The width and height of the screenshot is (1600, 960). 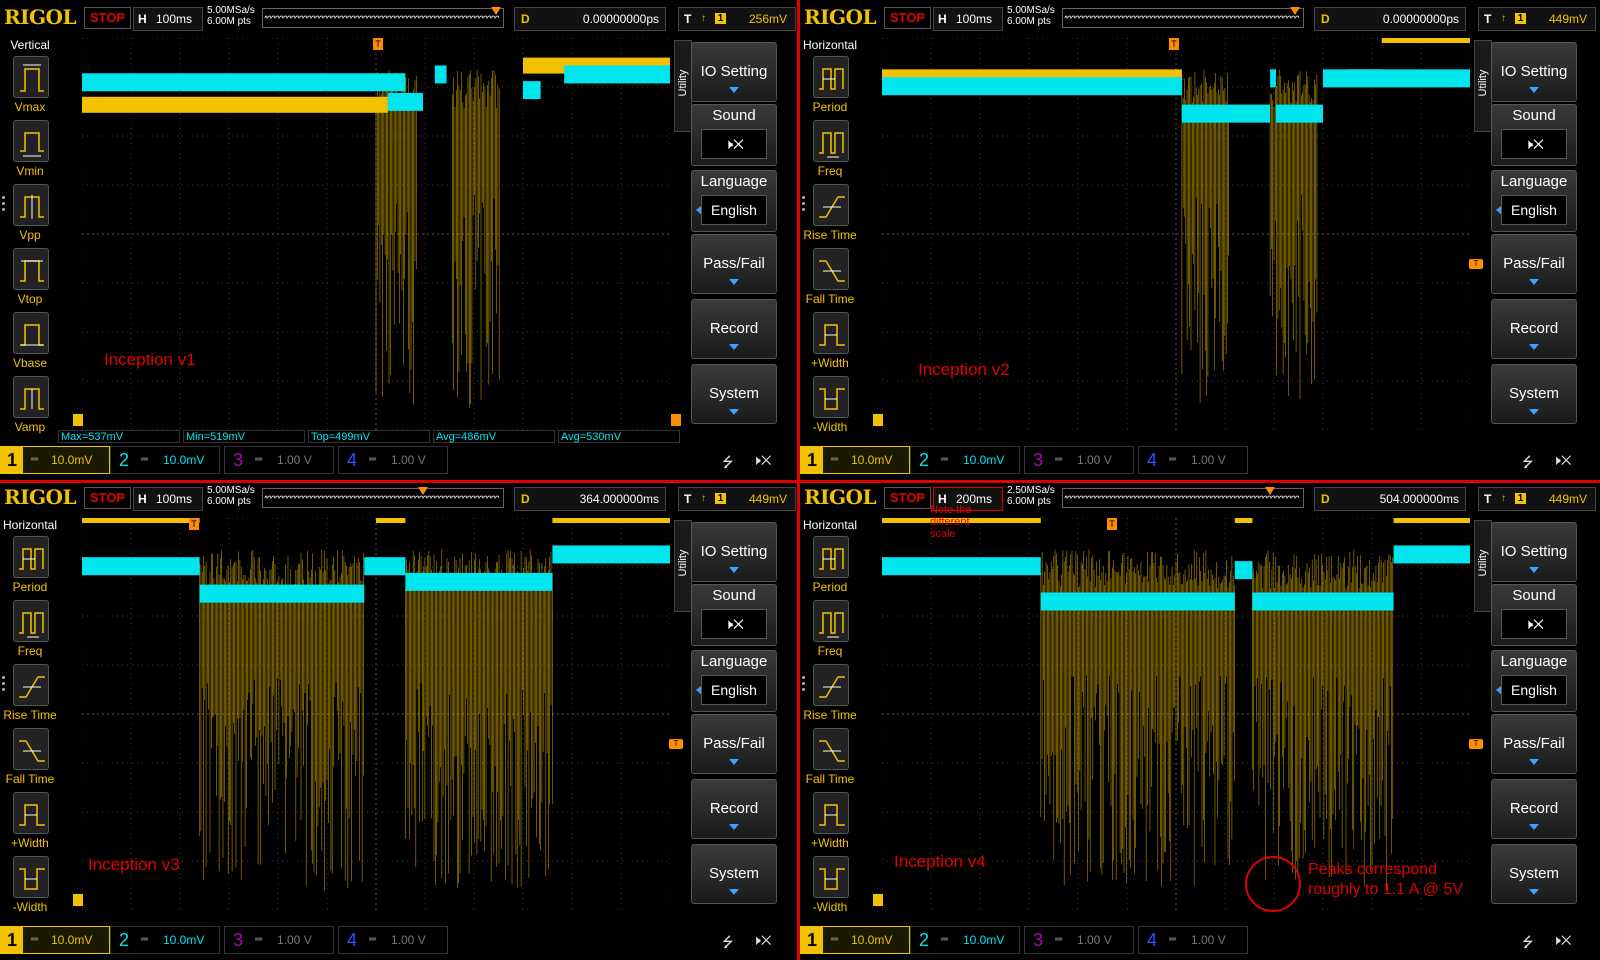 What do you see at coordinates (1534, 595) in the screenshot?
I see `sound-label: Sound` at bounding box center [1534, 595].